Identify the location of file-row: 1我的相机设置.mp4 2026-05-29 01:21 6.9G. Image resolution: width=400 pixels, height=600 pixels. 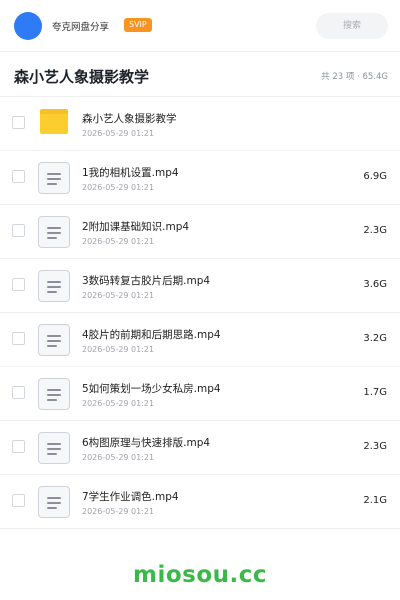
(200, 178).